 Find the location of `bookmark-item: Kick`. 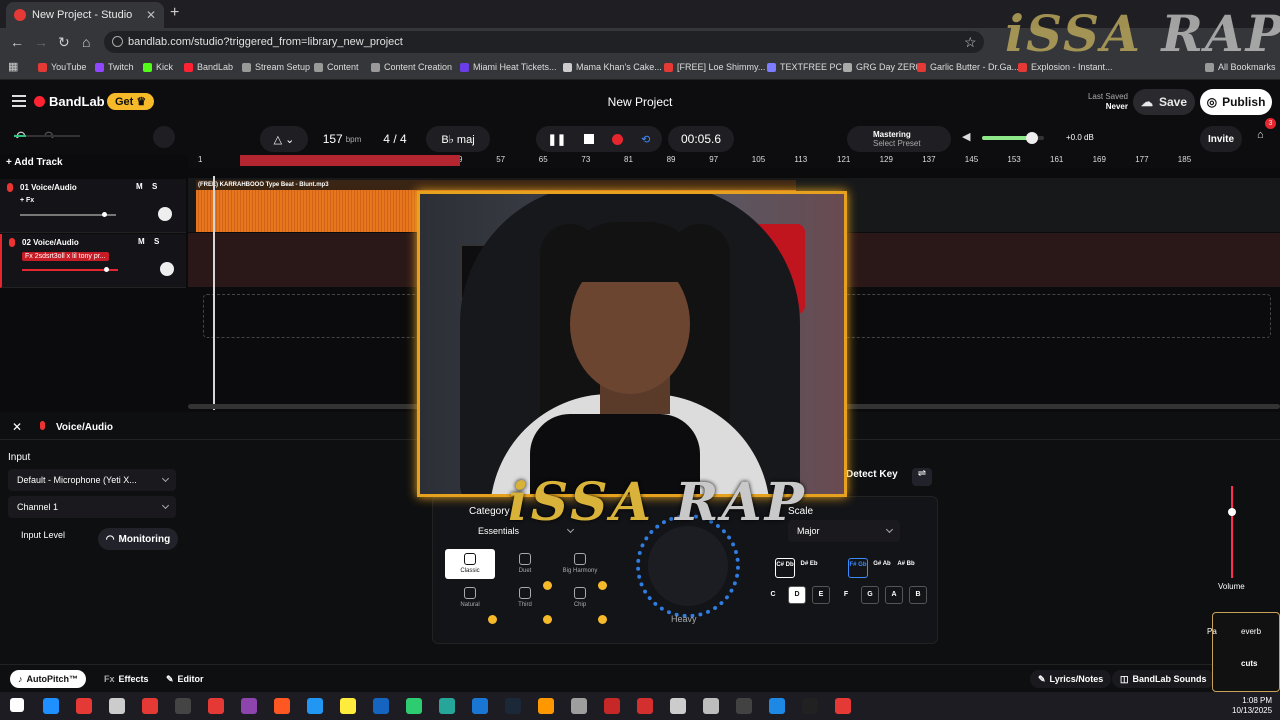

bookmark-item: Kick is located at coordinates (158, 67).